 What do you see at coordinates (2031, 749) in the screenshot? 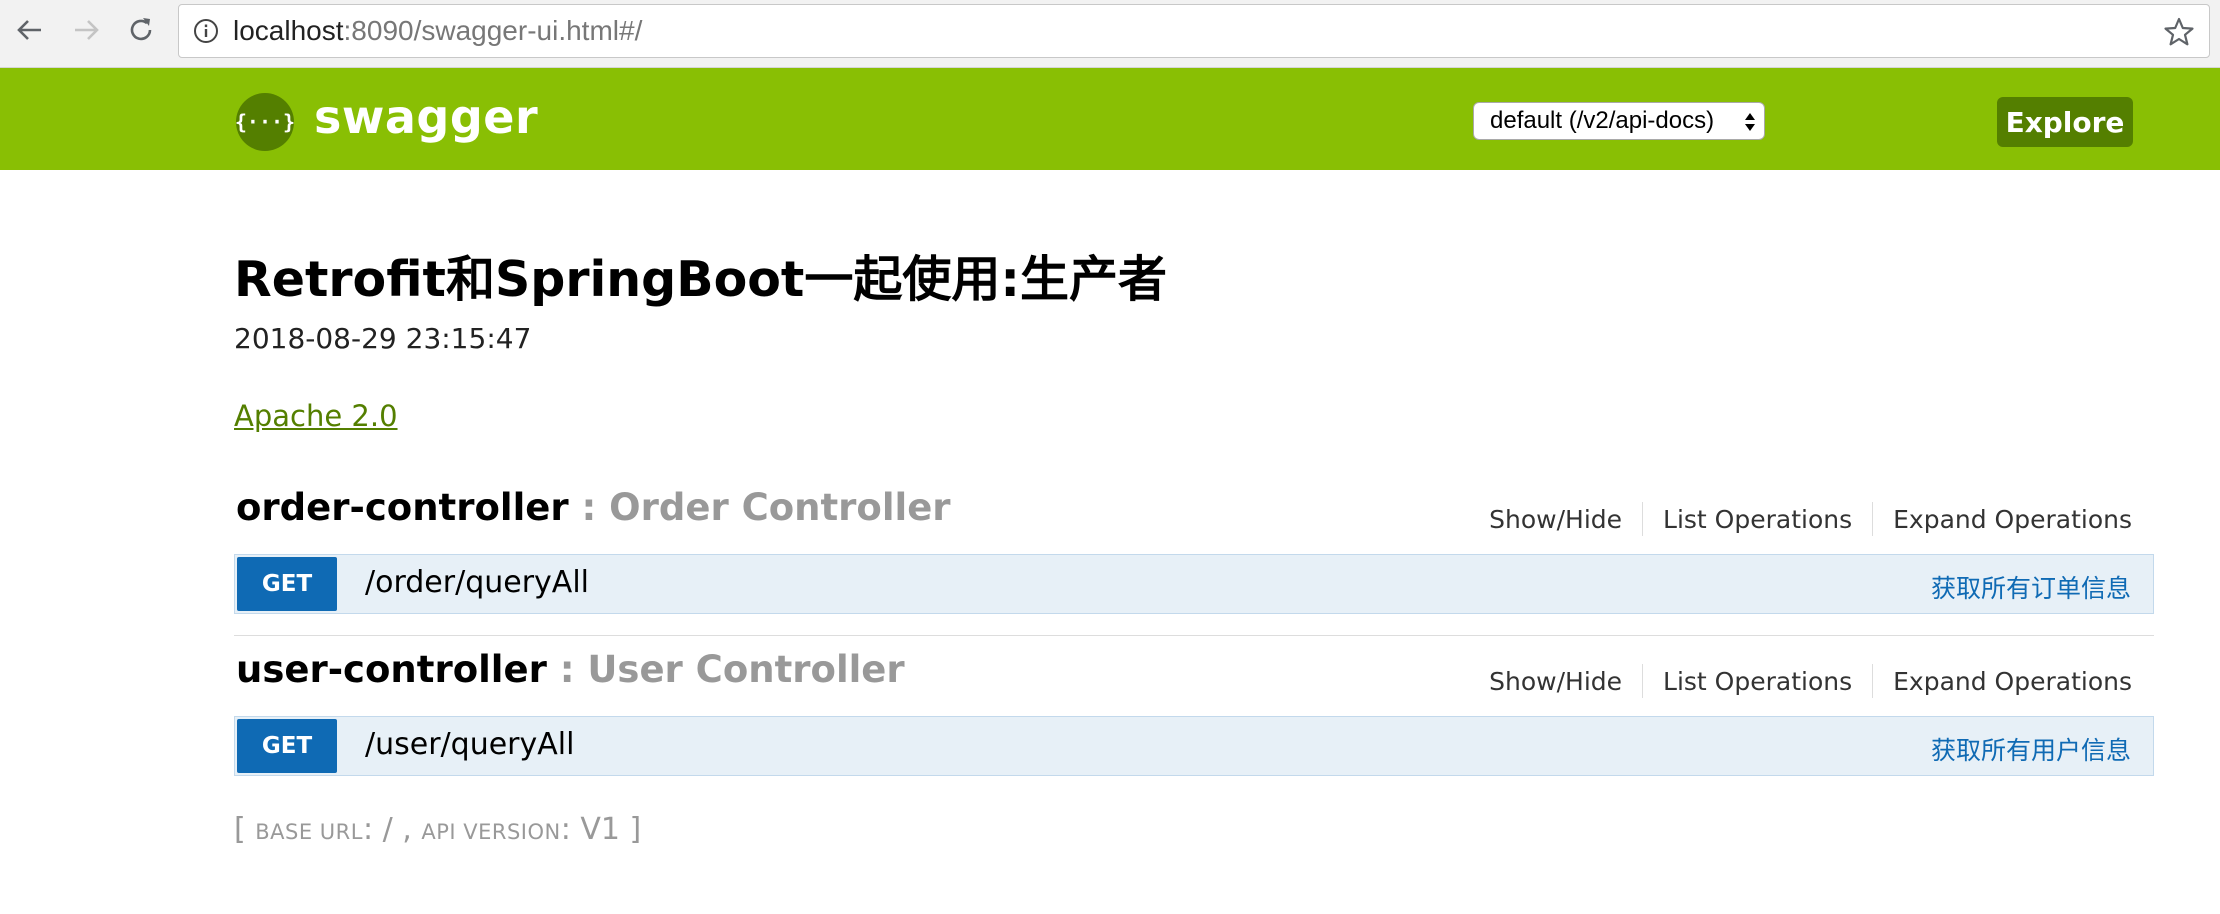
I see `operation-summary: 获取所有用户信息` at bounding box center [2031, 749].